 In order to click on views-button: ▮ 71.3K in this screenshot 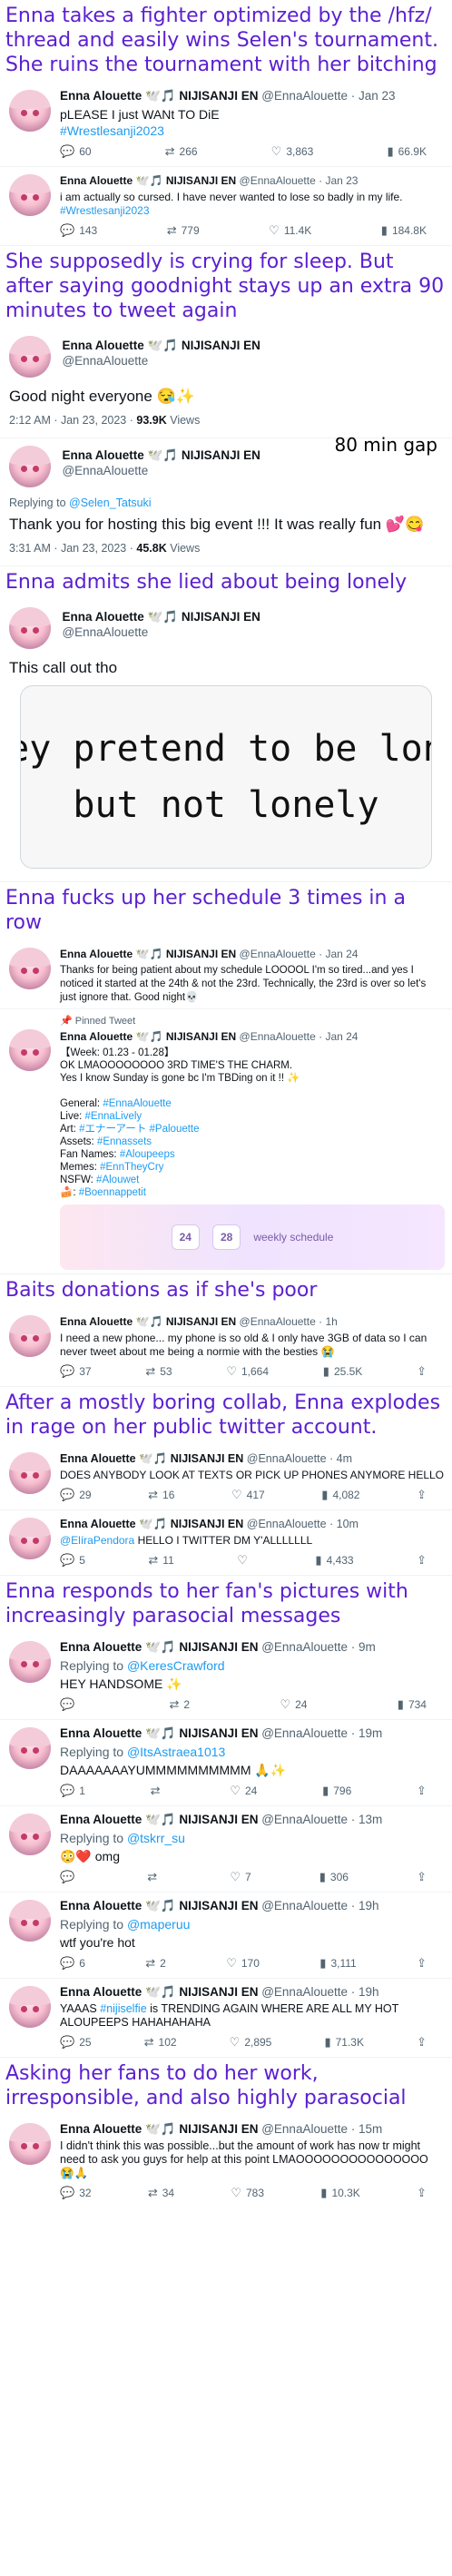, I will do `click(344, 2042)`.